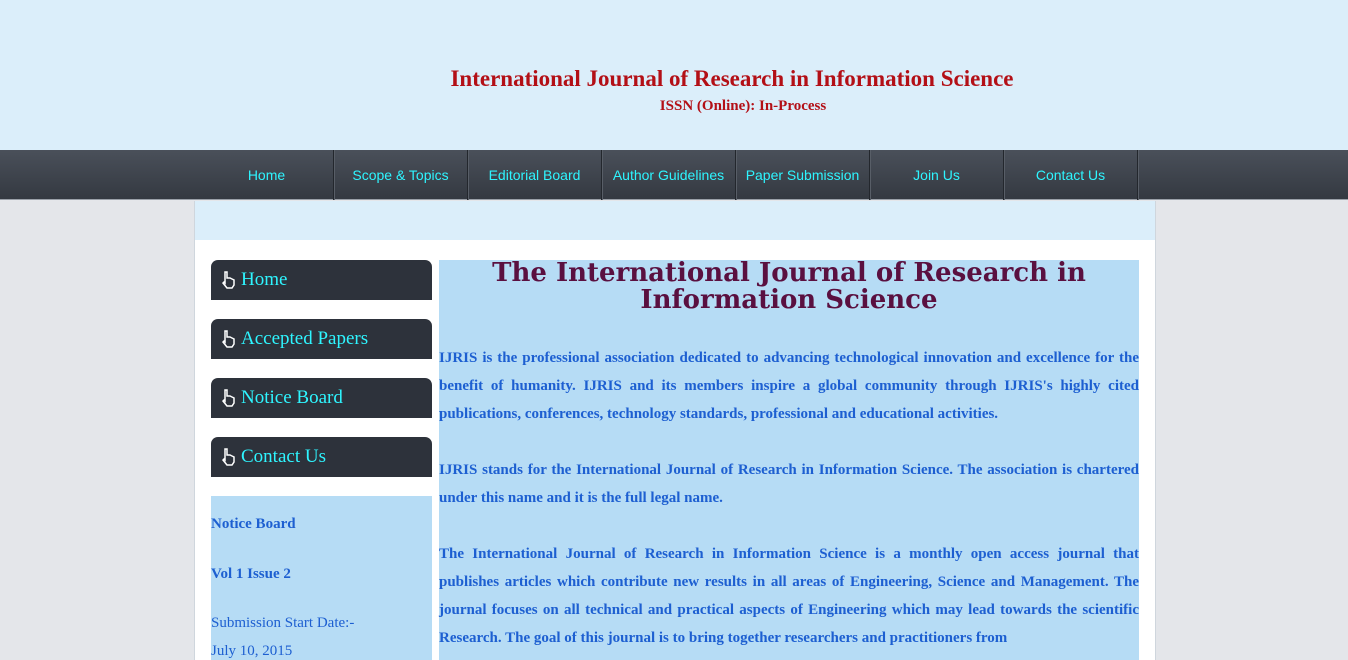  I want to click on sidebar-item-label: Home, so click(264, 279).